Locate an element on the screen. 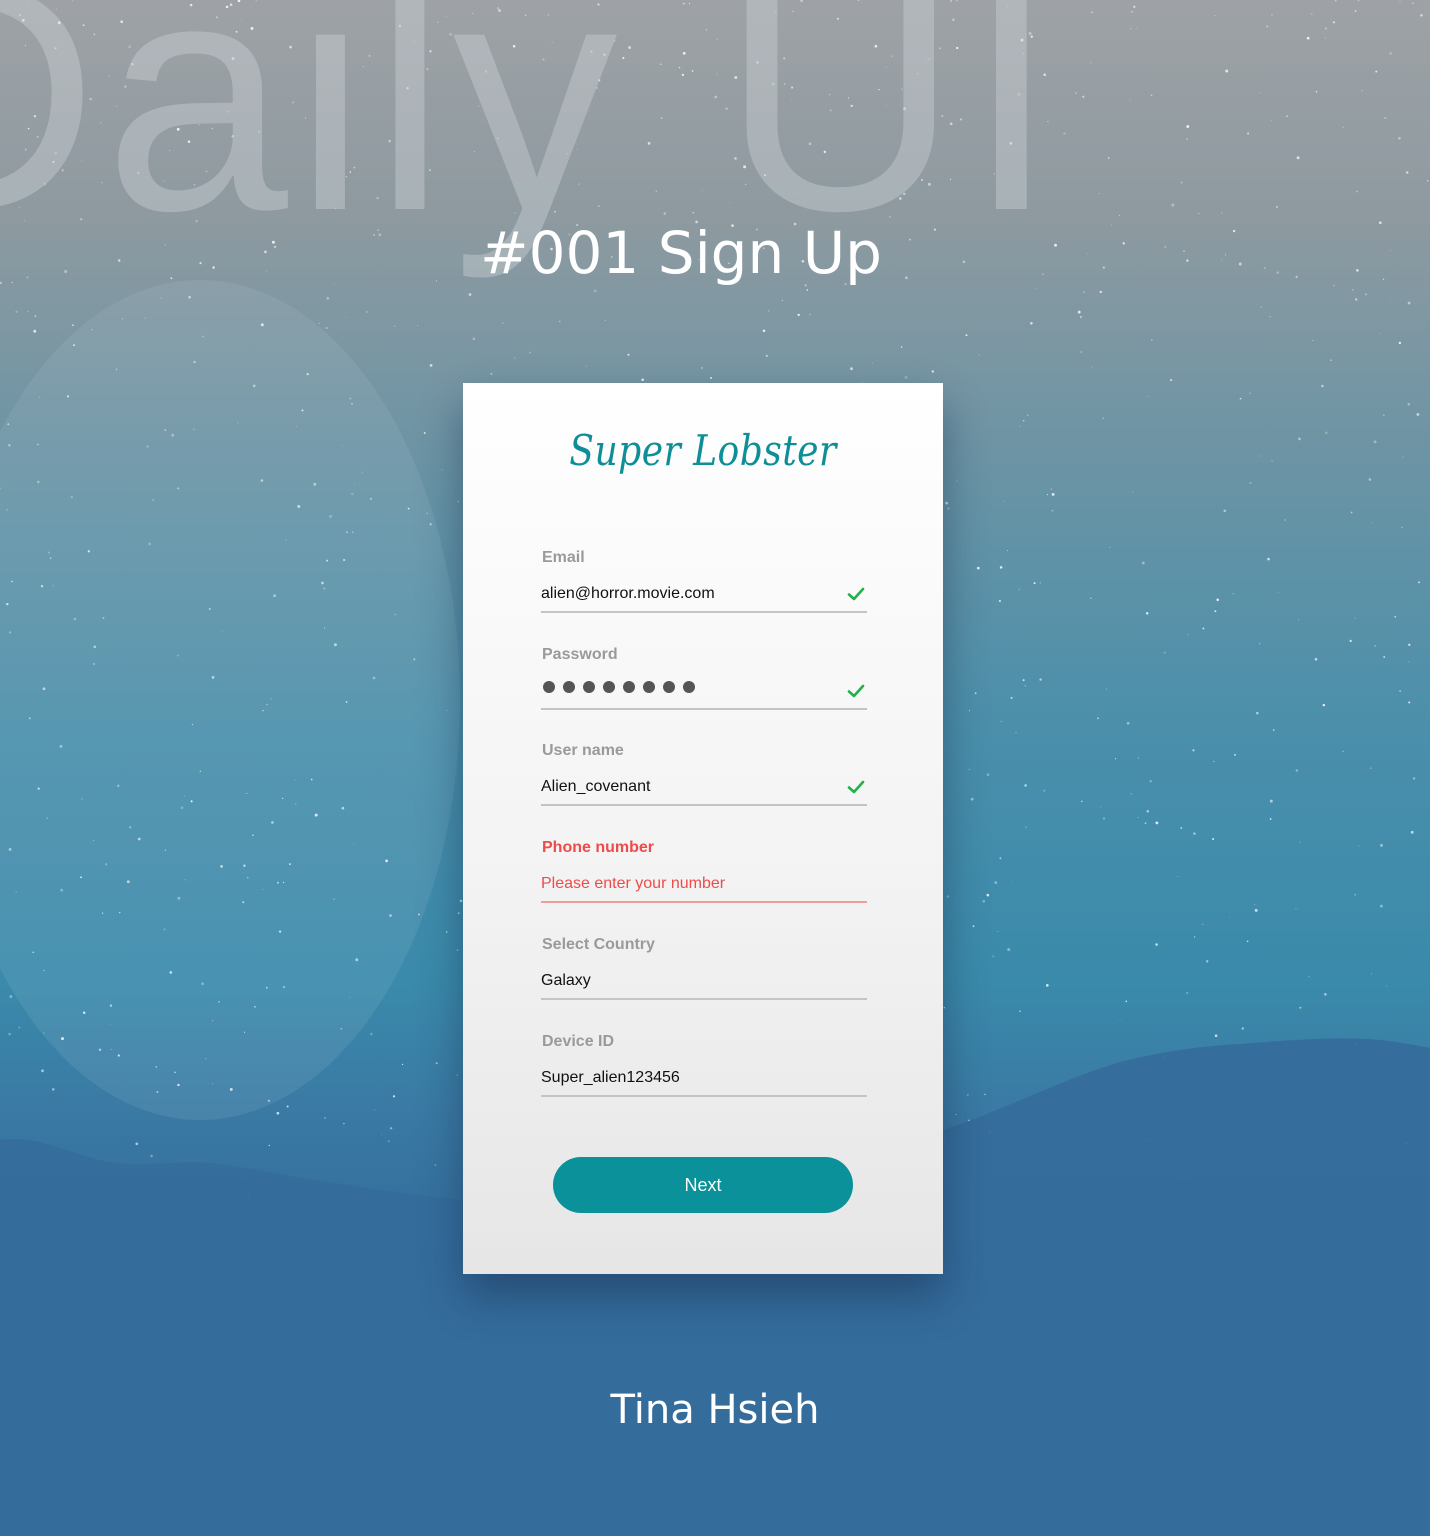 Image resolution: width=1430 pixels, height=1536 pixels. device-id-field: Device ID Super_alien123456 is located at coordinates (704, 1072).